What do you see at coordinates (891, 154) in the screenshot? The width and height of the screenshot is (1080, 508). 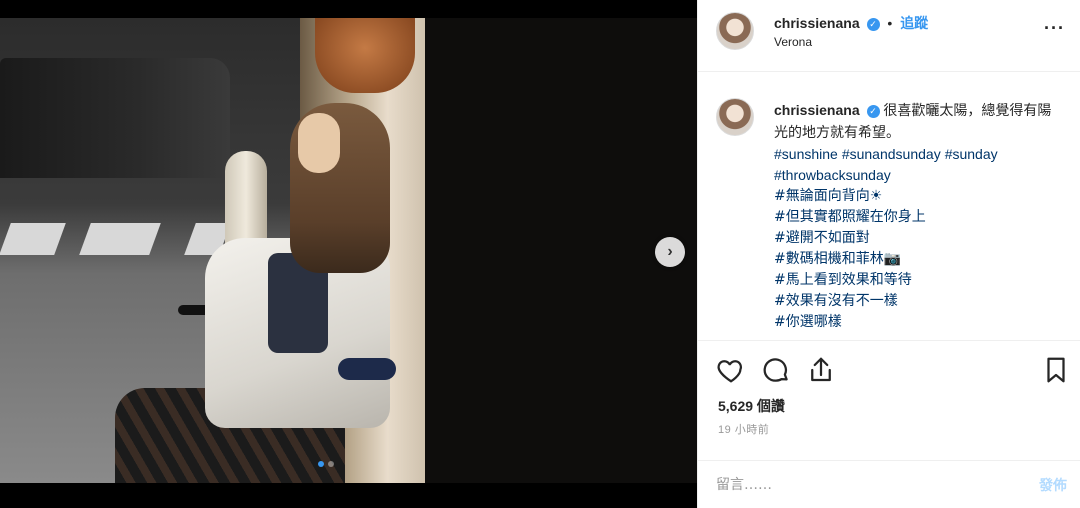 I see `hashtag-link: #sunandsunday` at bounding box center [891, 154].